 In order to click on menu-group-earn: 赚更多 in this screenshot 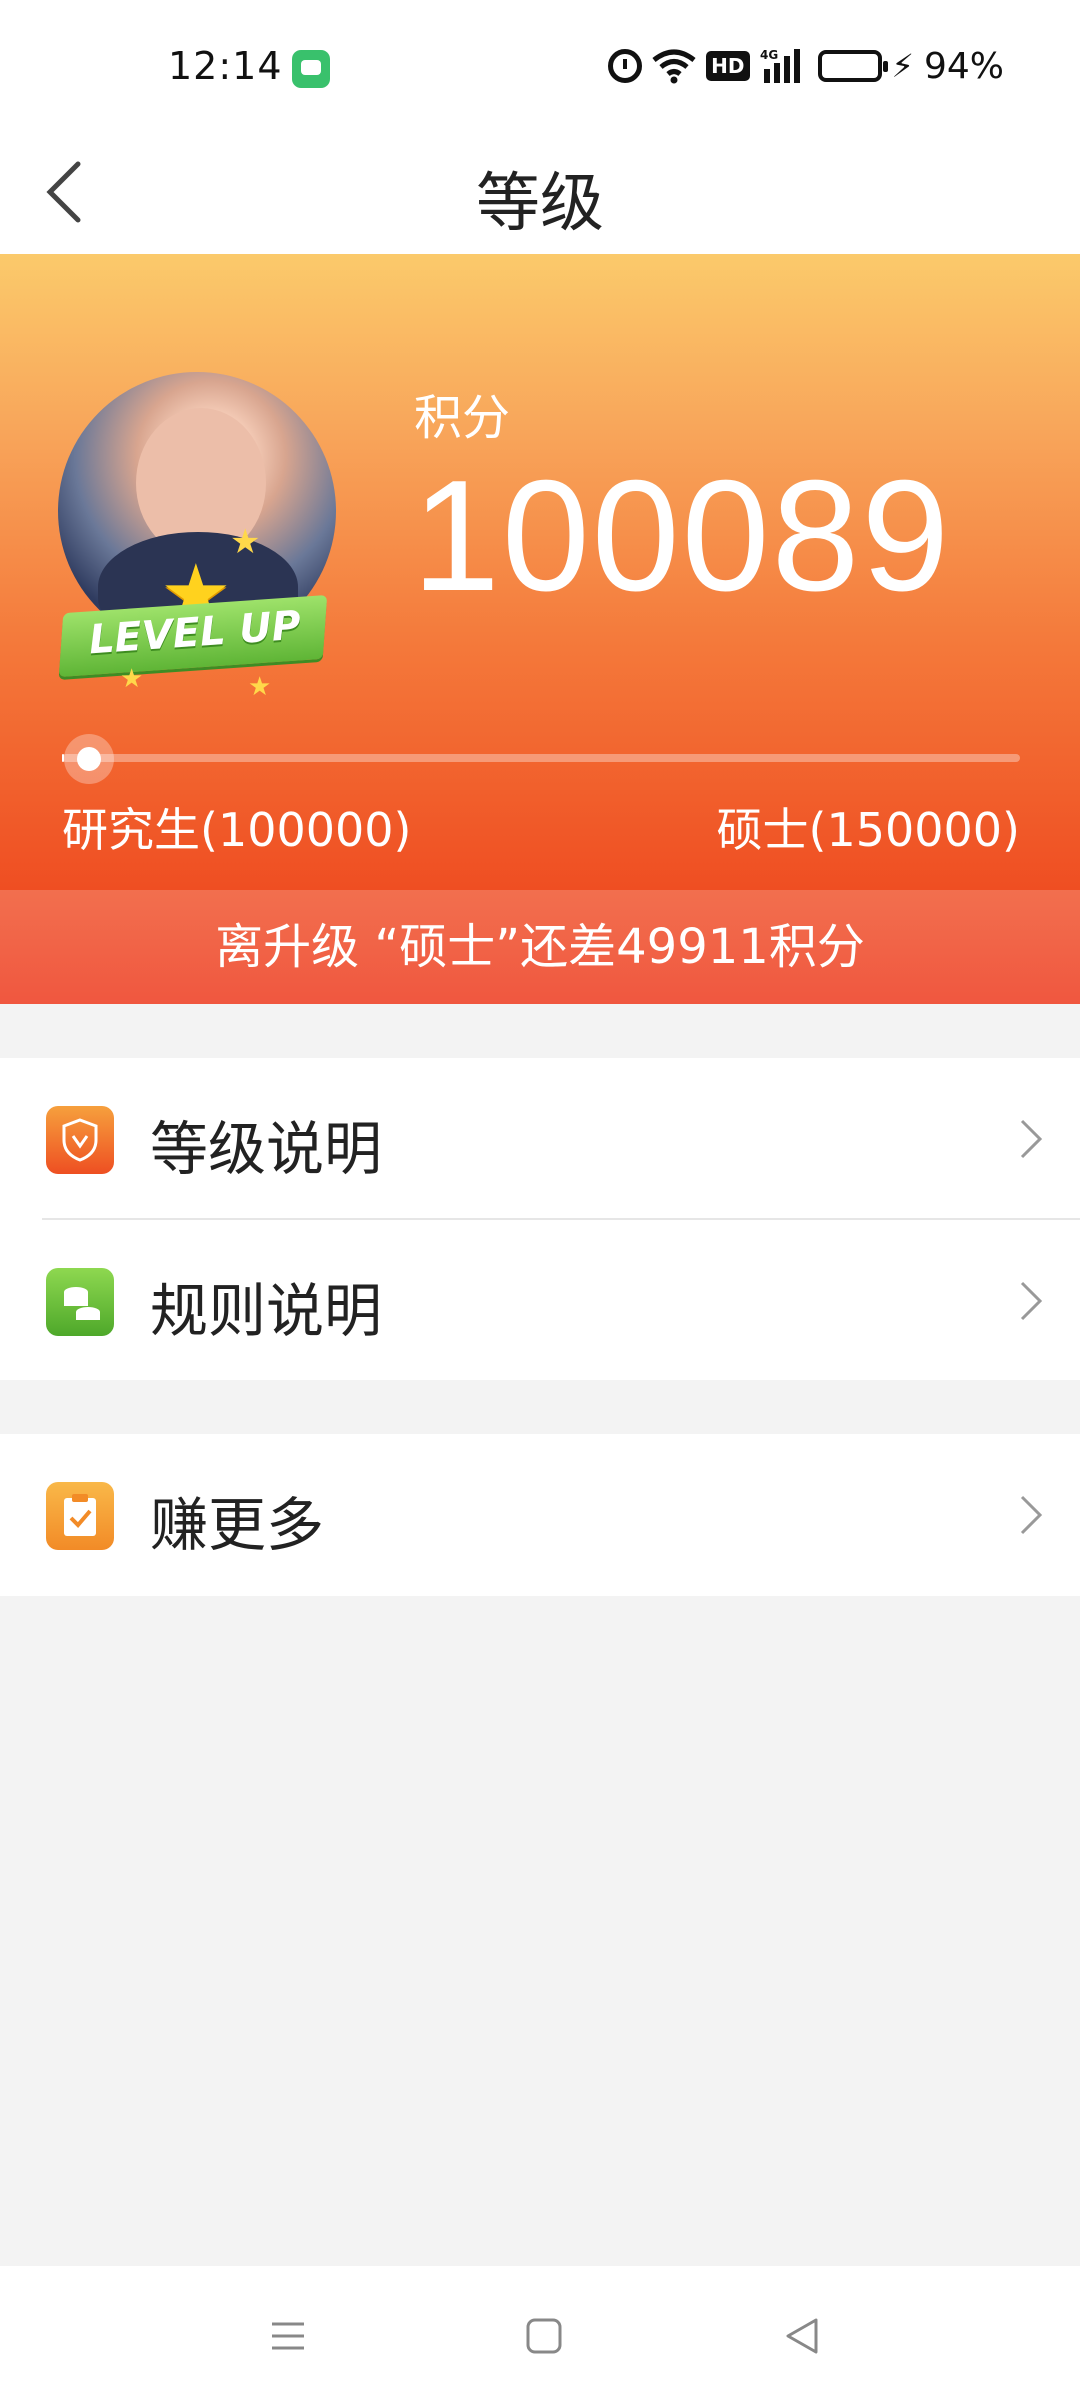, I will do `click(540, 1515)`.